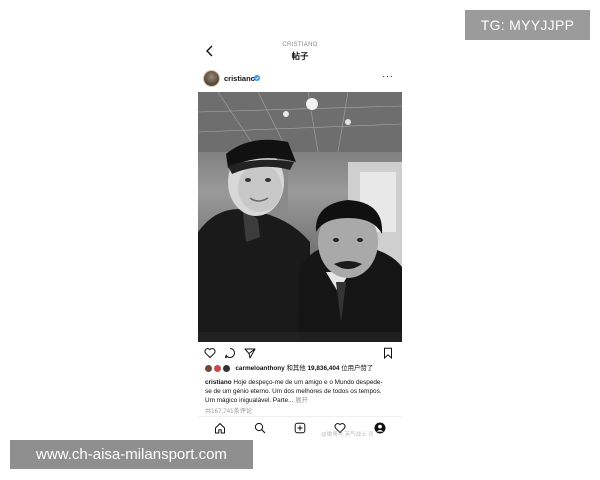 Image resolution: width=600 pixels, height=480 pixels. Describe the element at coordinates (257, 78) in the screenshot. I see `verified-badge-icon` at that location.